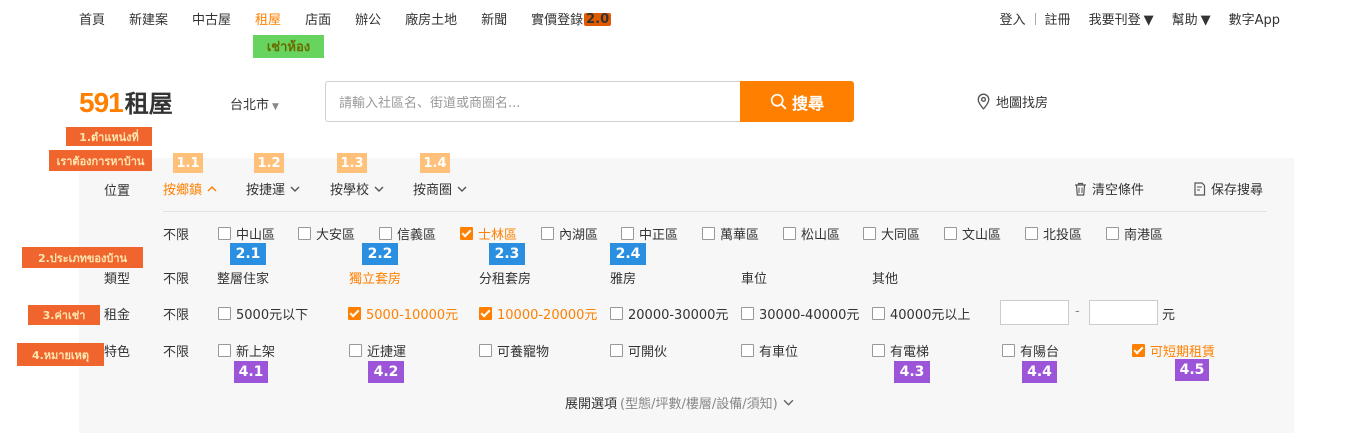  Describe the element at coordinates (375, 277) in the screenshot. I see `type-independent-suite: 獨立套房` at that location.